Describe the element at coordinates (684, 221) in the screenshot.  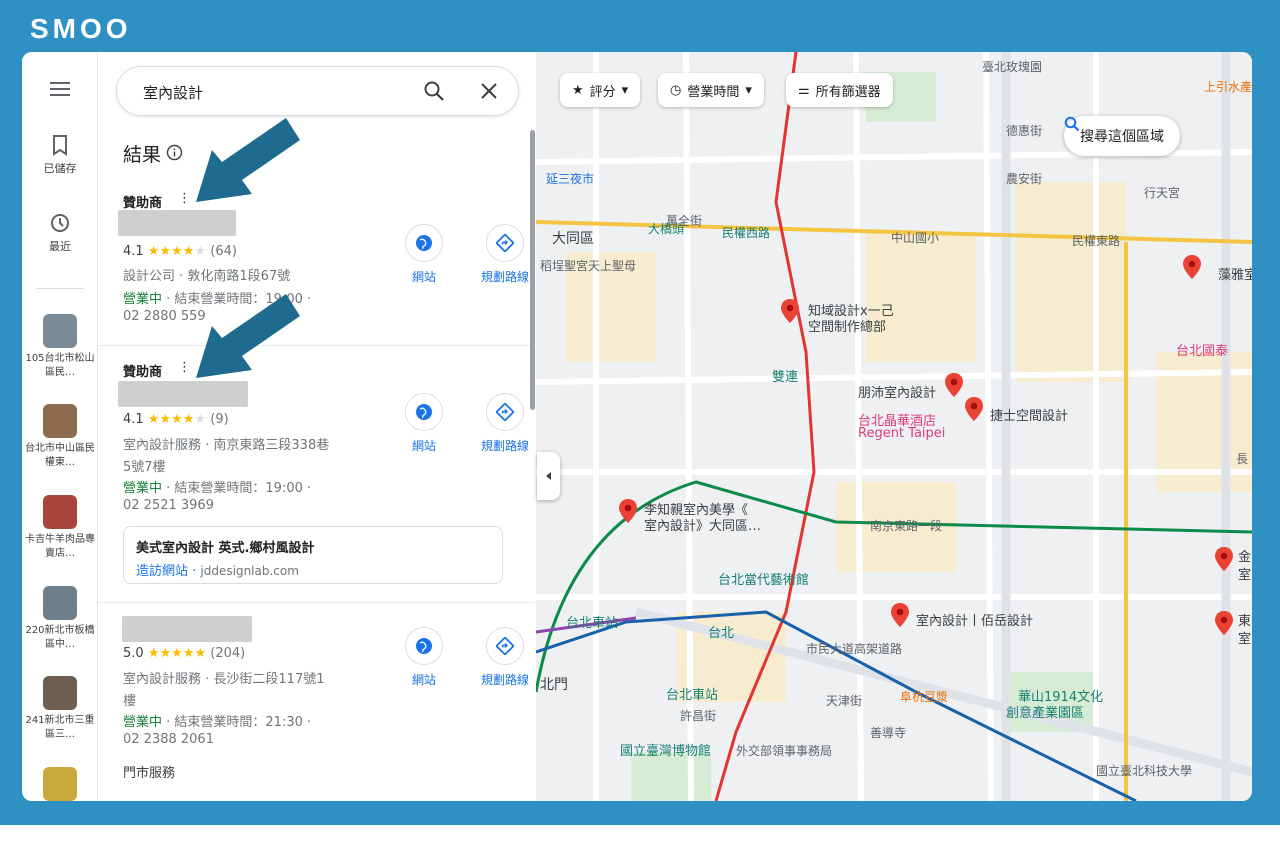
I see `map-label: 萬全街` at that location.